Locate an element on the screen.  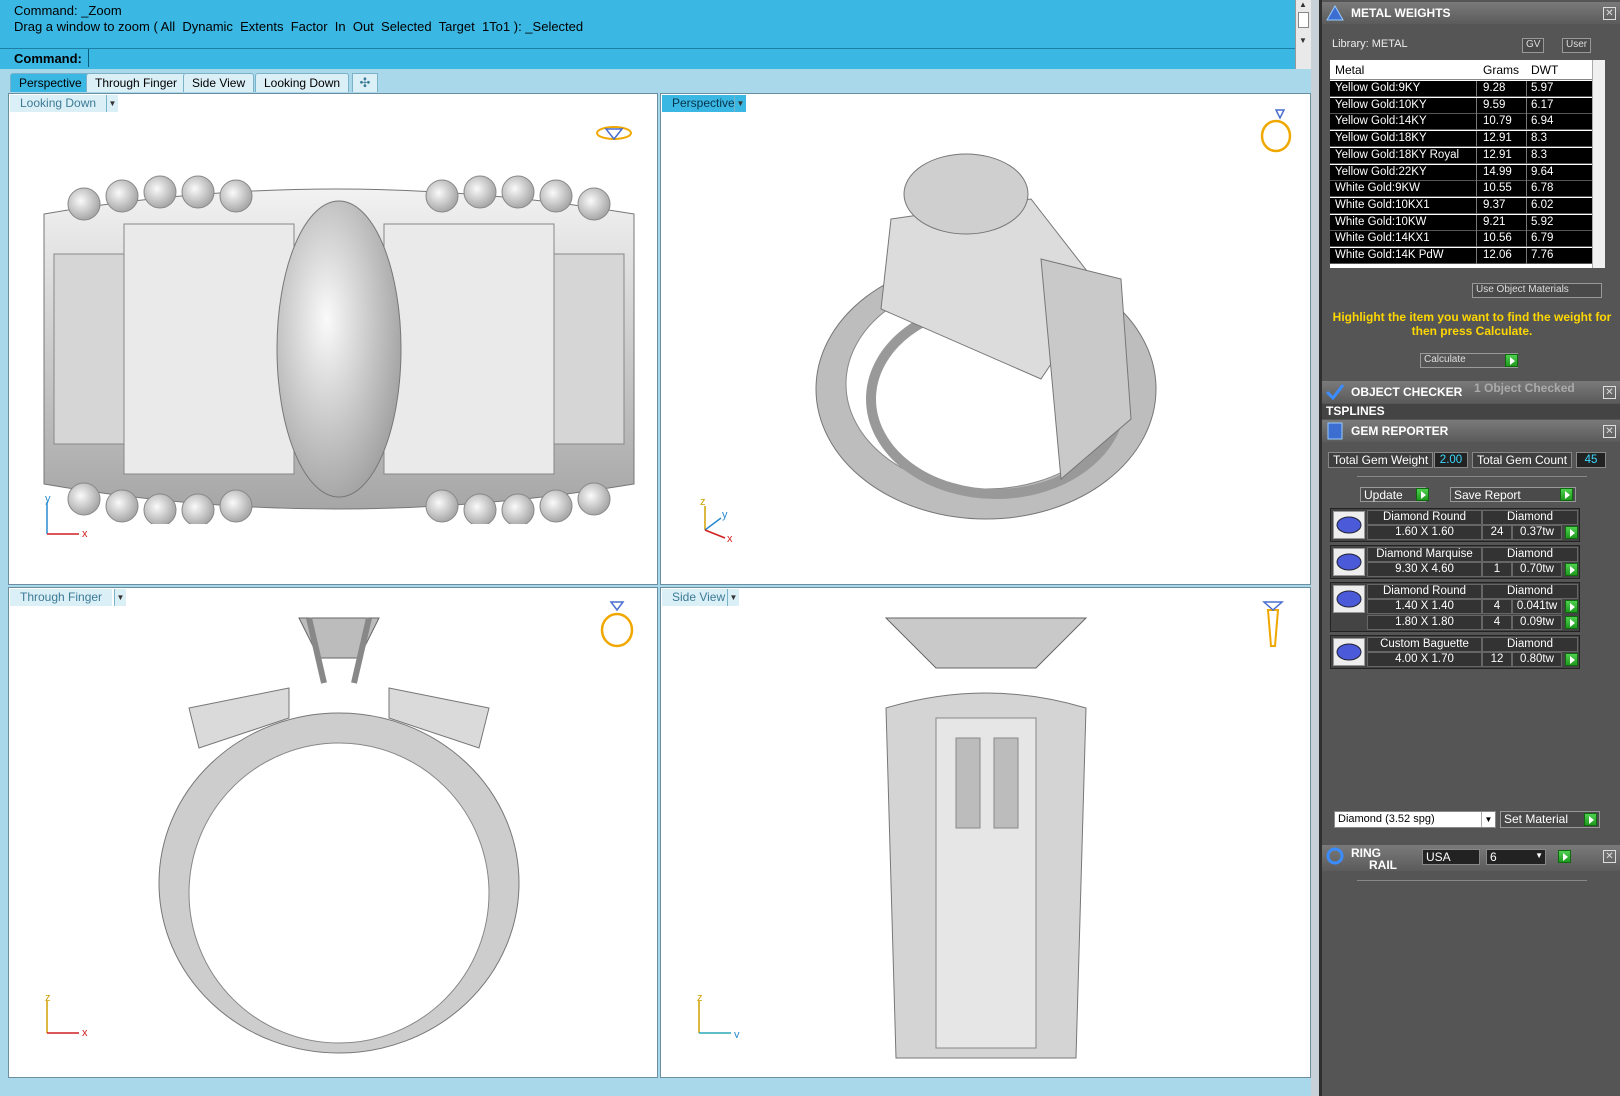
axis-x-label: x is located at coordinates (730, 538).